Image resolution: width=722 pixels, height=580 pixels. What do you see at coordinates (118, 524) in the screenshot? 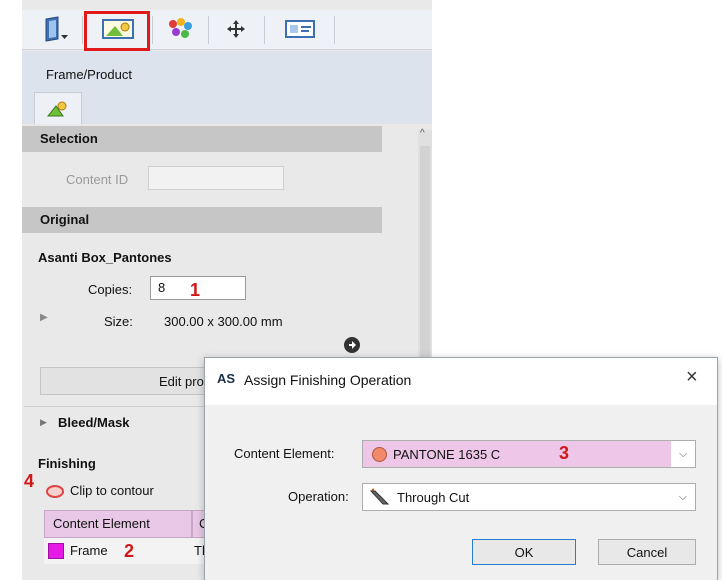
I see `table-header-content-element: Content Element` at bounding box center [118, 524].